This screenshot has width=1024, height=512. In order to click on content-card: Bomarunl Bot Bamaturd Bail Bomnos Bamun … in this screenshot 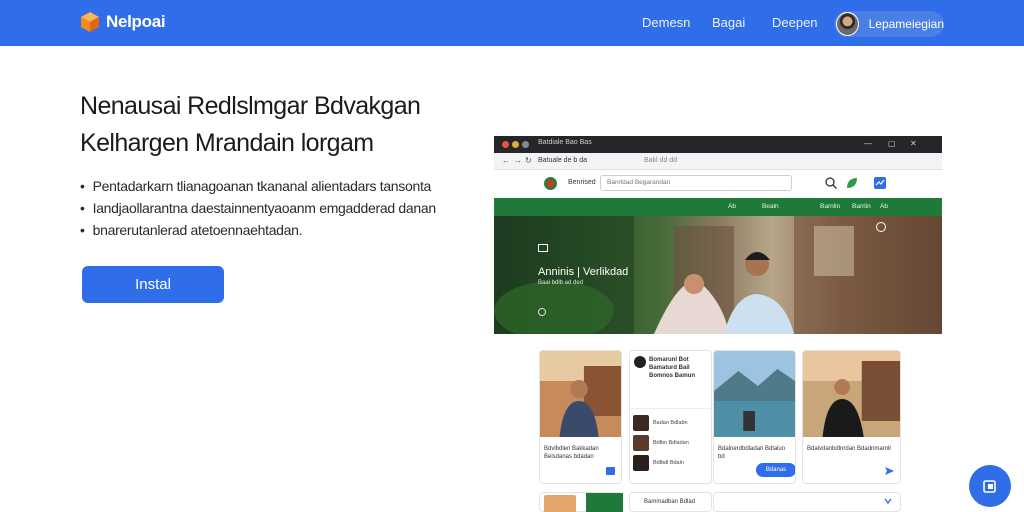, I will do `click(670, 417)`.